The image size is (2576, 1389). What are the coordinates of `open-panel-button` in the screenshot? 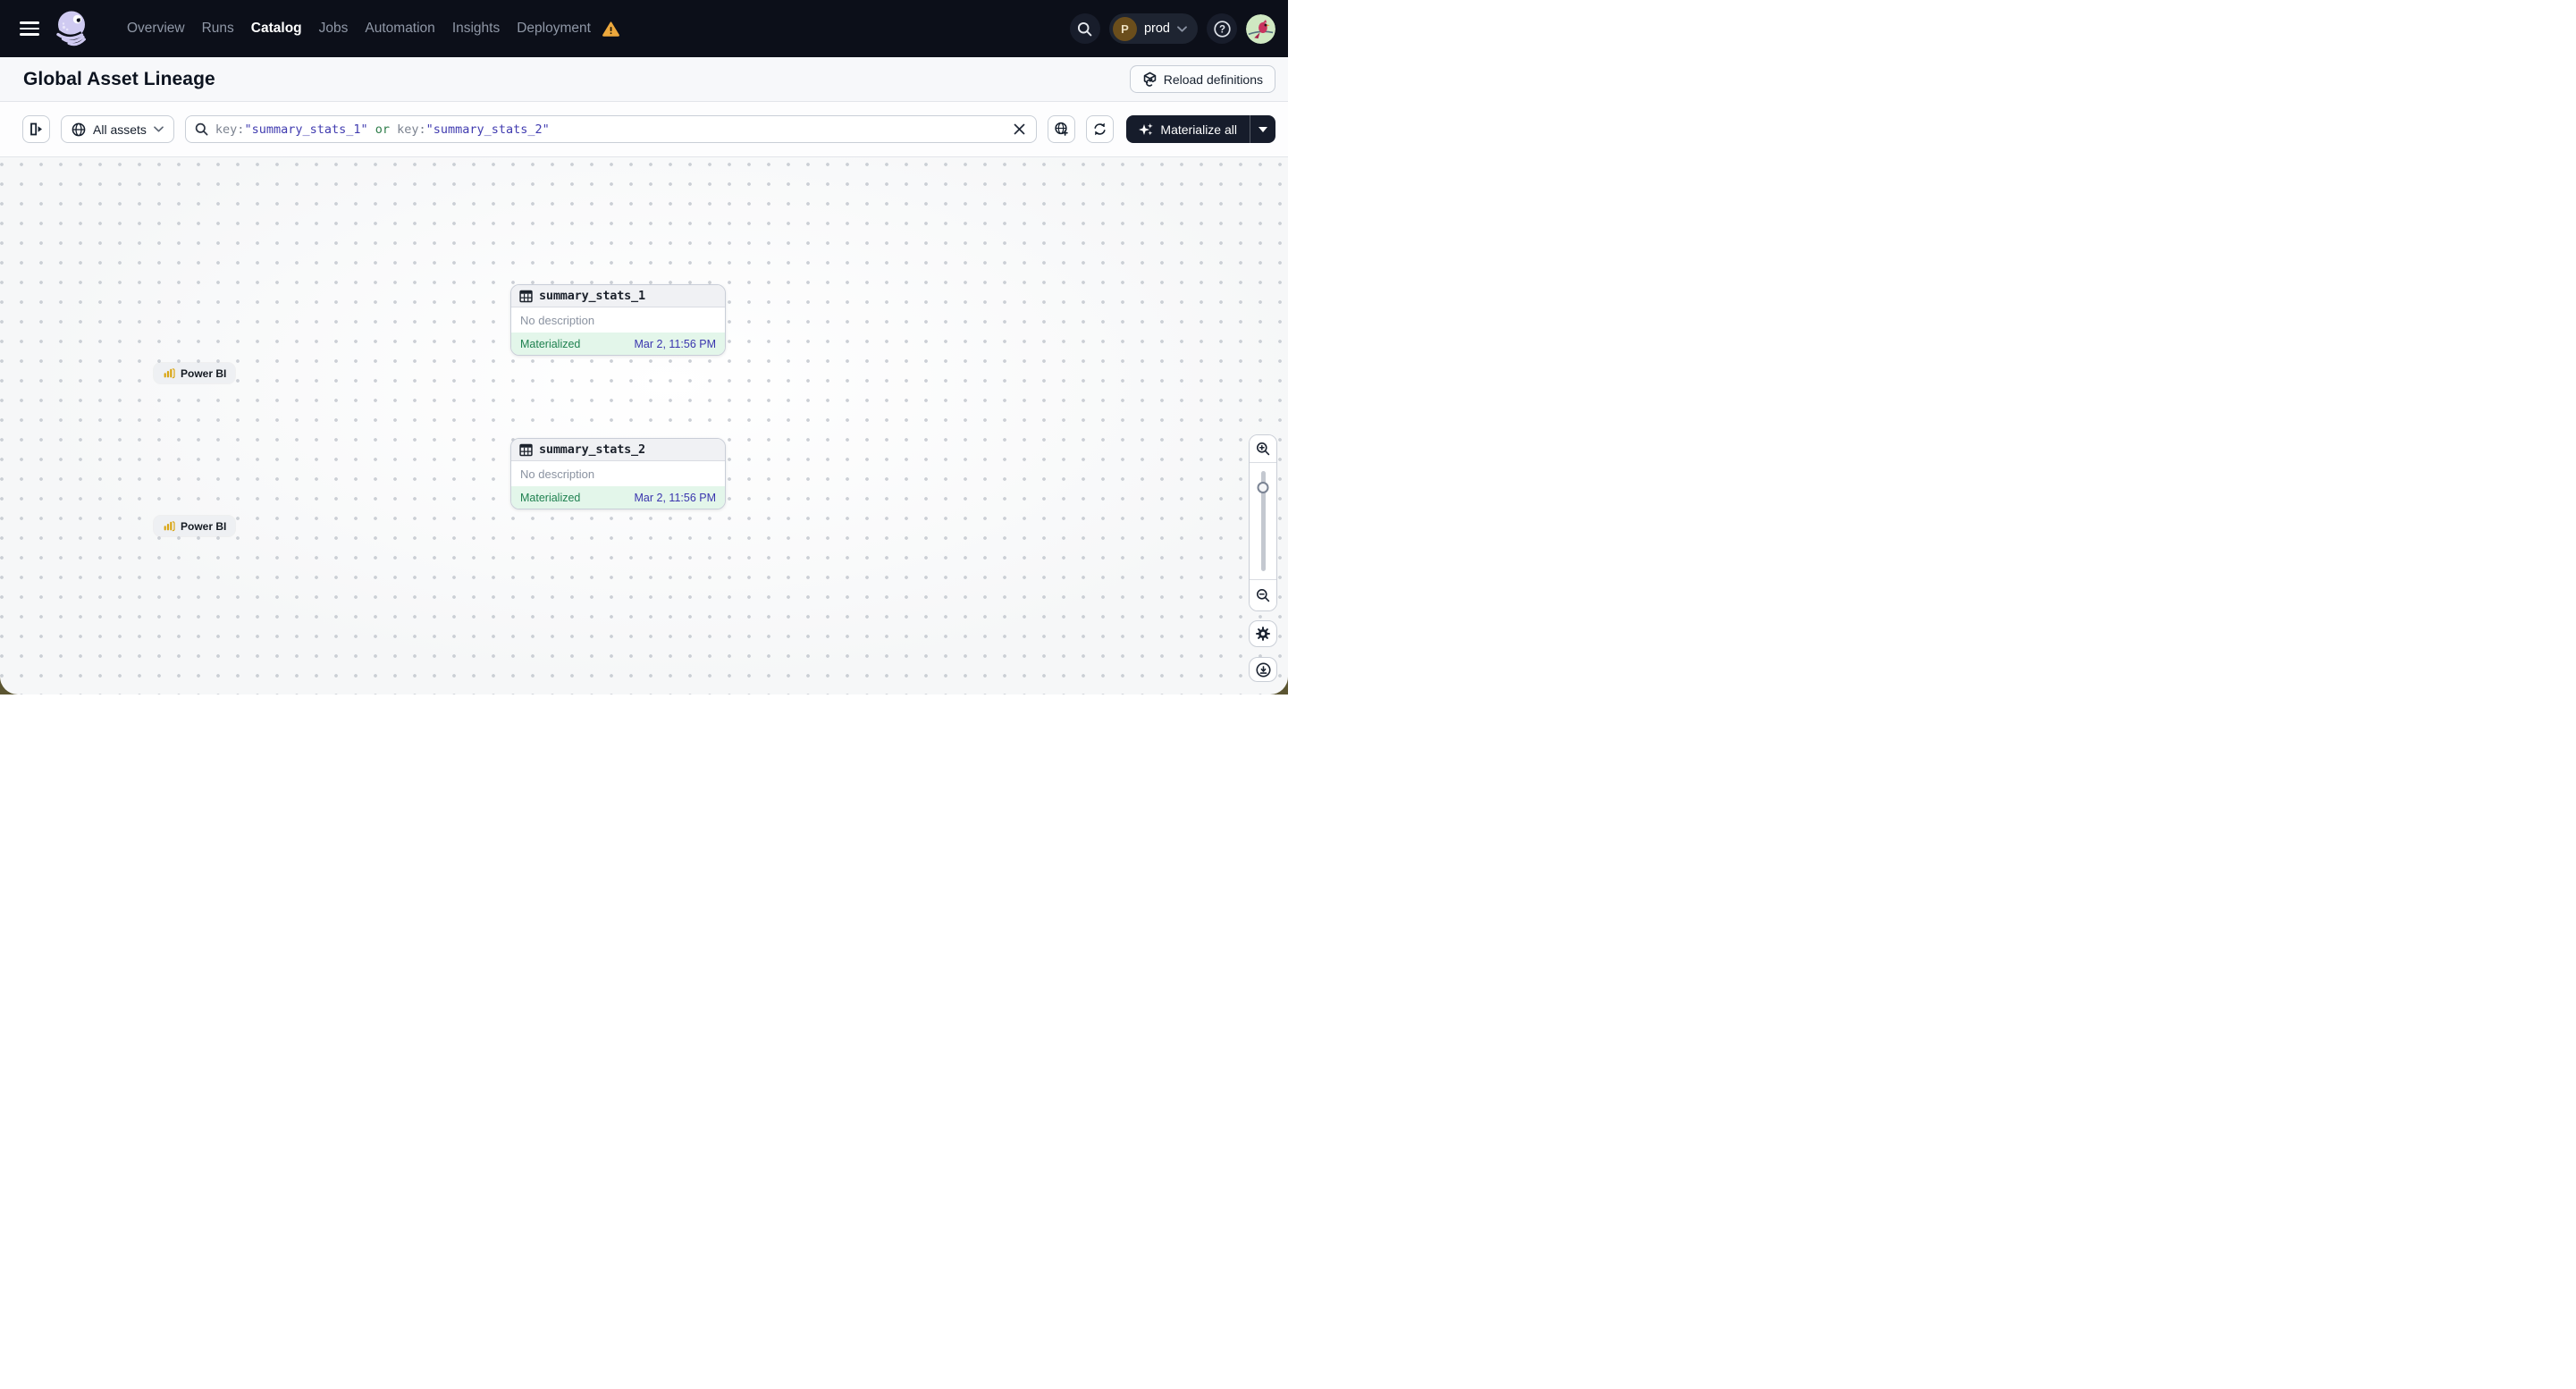 It's located at (36, 129).